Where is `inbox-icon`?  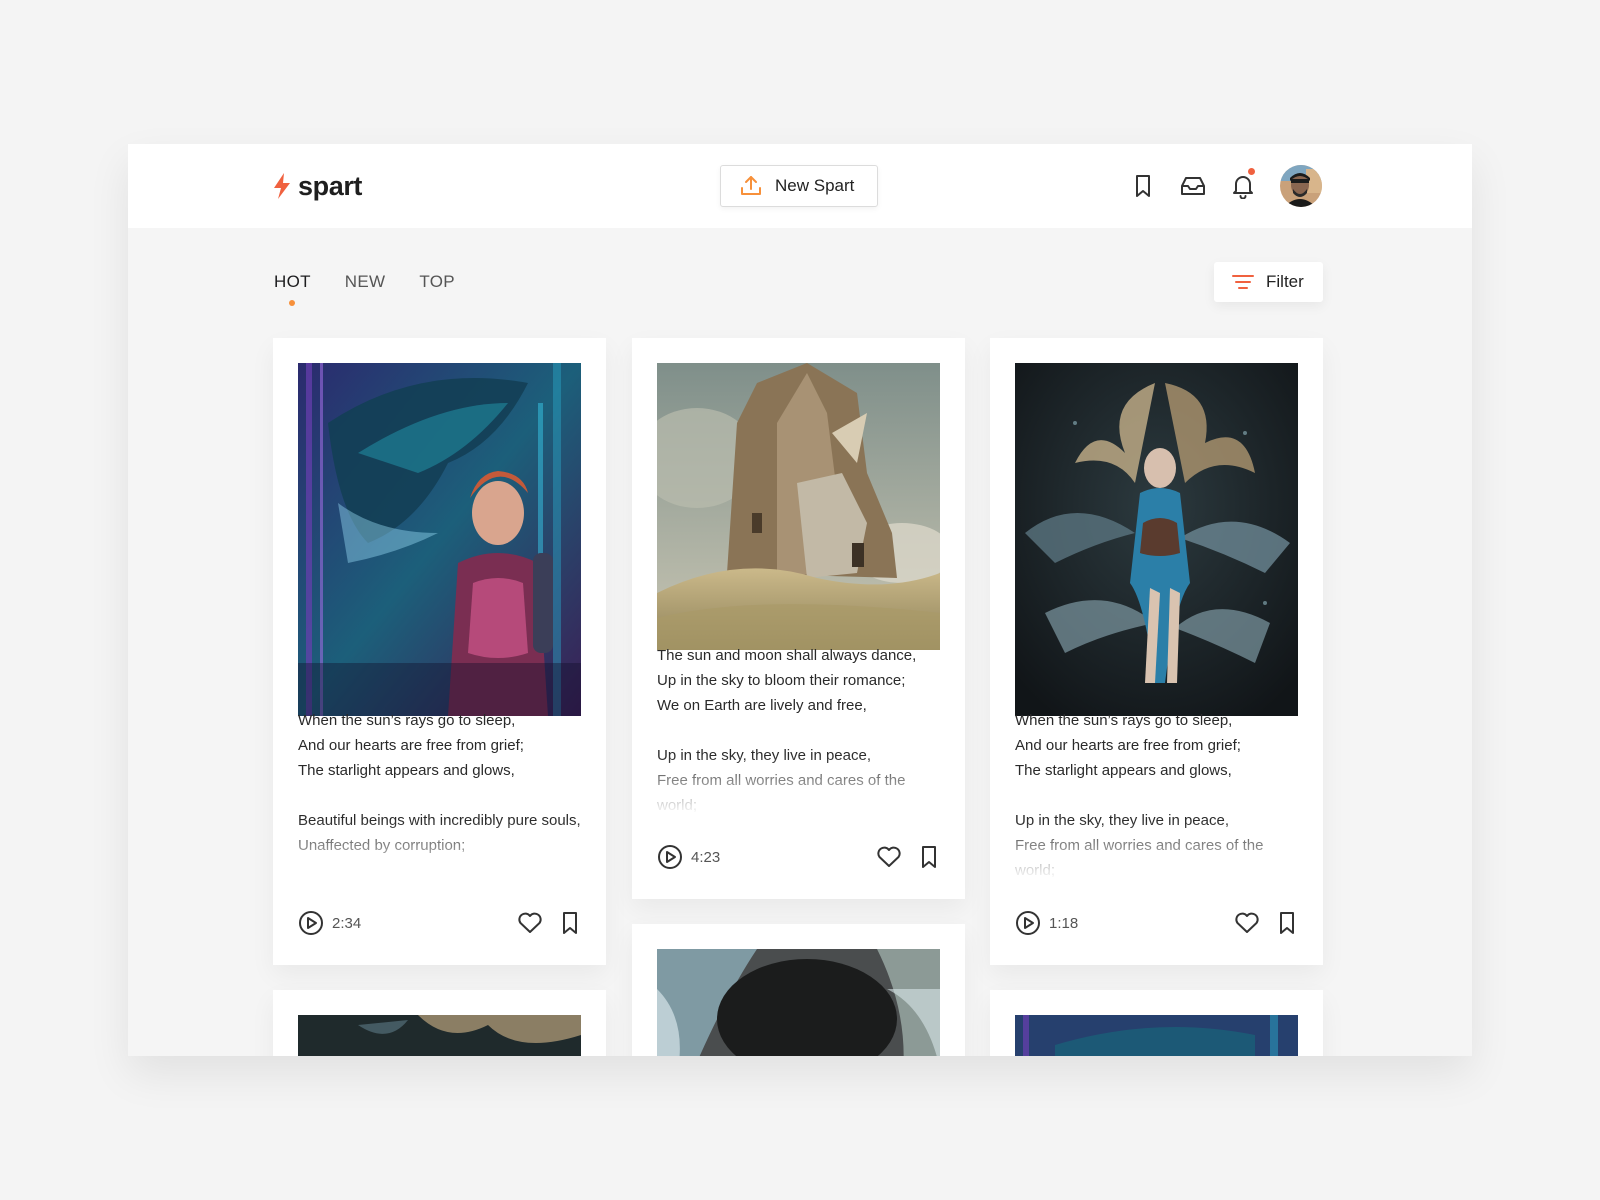
inbox-icon is located at coordinates (1193, 186).